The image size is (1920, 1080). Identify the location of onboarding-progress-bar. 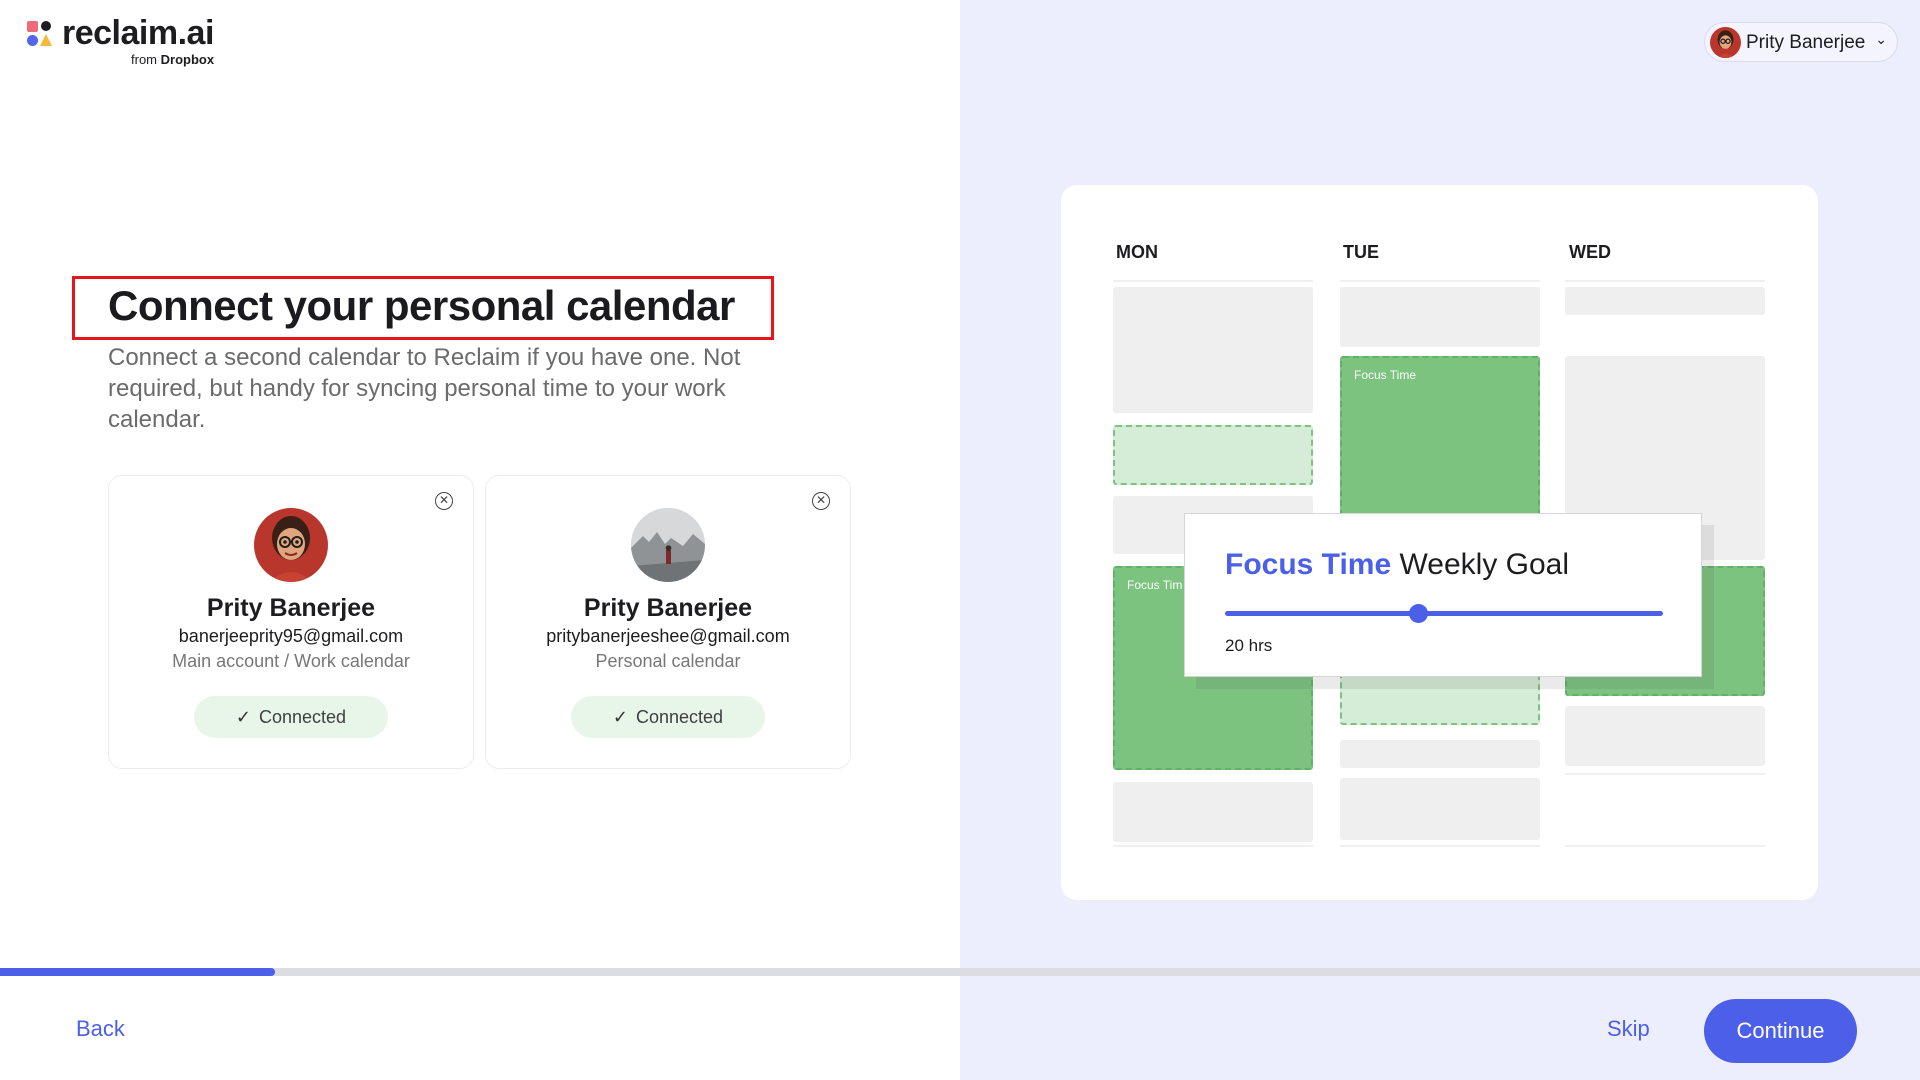
(960, 972).